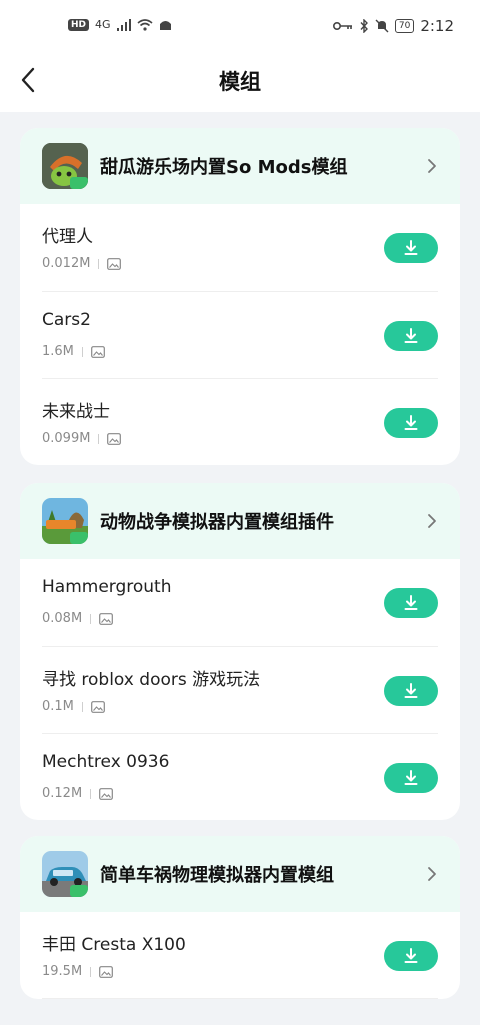 This screenshot has width=480, height=1025. I want to click on mod-size: 0.012M, so click(66, 263).